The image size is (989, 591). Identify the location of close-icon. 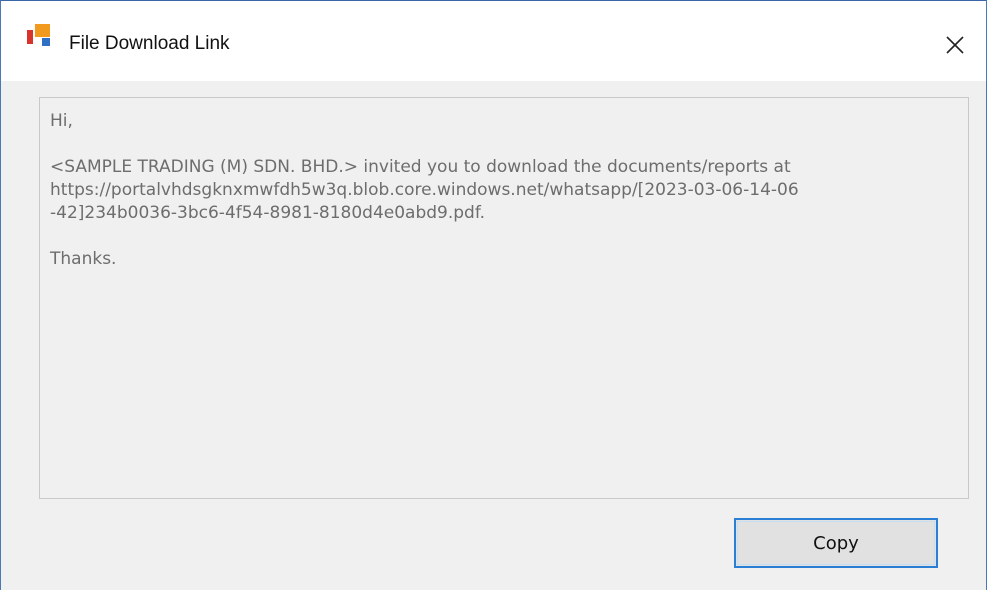
(955, 45).